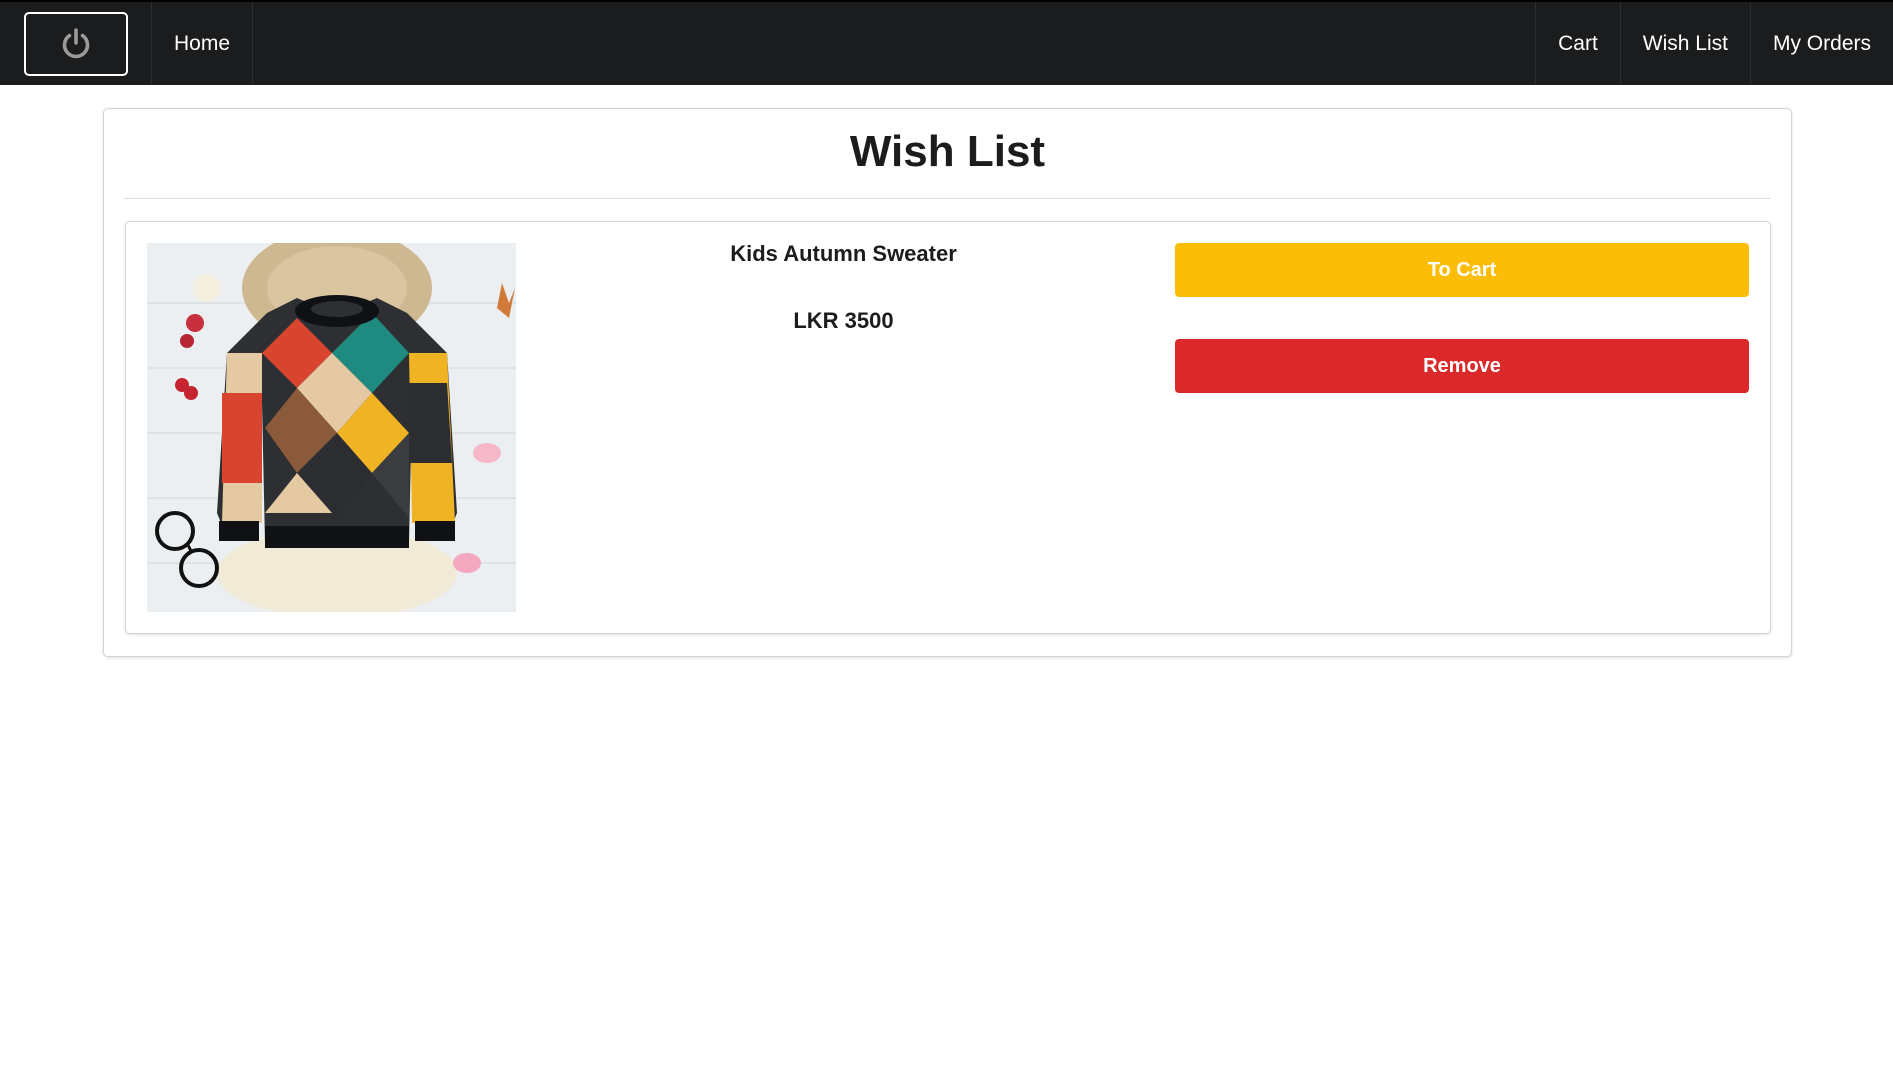  Describe the element at coordinates (946, 42) in the screenshot. I see `top-navbar: Home Cart Wish List My Orders` at that location.